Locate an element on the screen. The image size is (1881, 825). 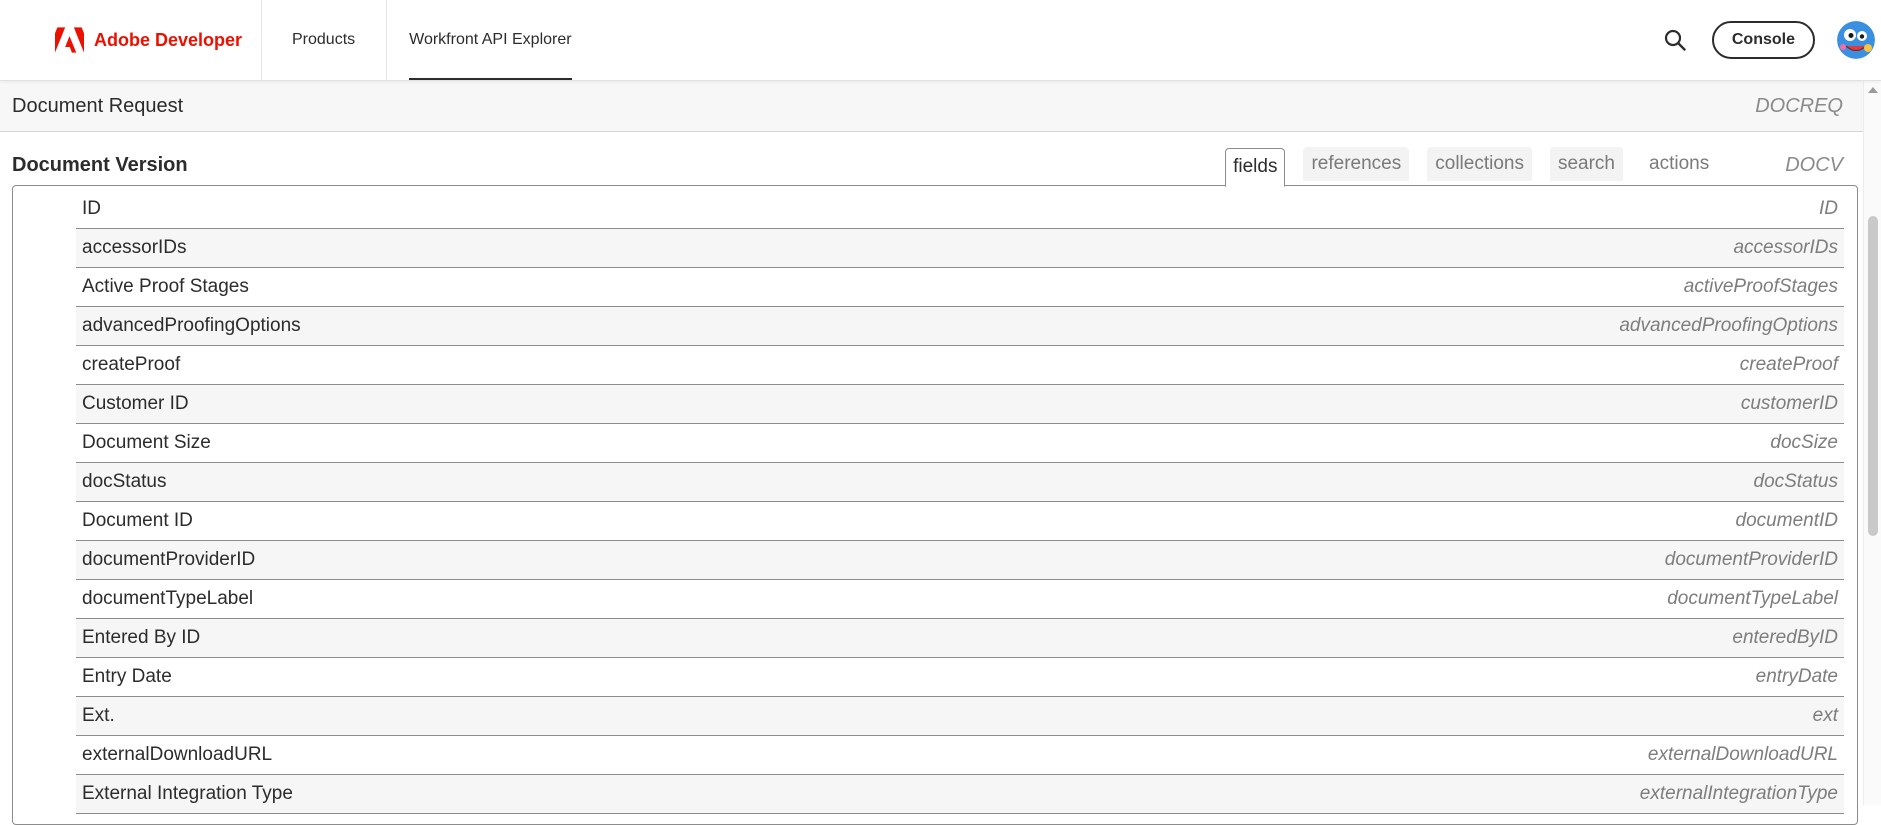
field-row: ID ID is located at coordinates (960, 209).